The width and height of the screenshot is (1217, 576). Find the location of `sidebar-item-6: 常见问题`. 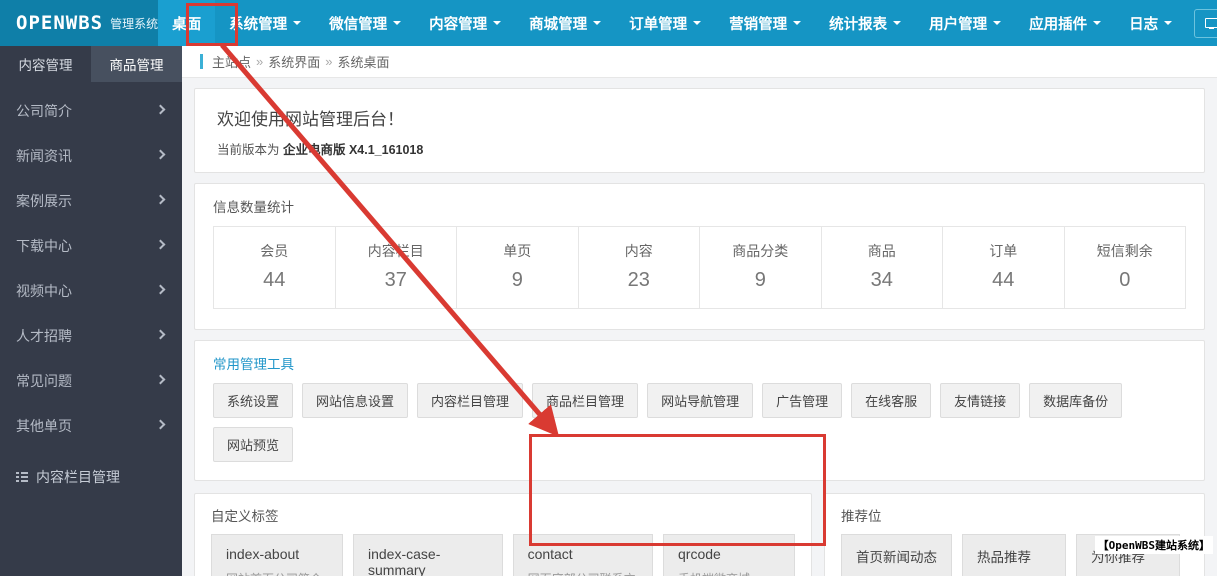

sidebar-item-6: 常见问题 is located at coordinates (91, 380).